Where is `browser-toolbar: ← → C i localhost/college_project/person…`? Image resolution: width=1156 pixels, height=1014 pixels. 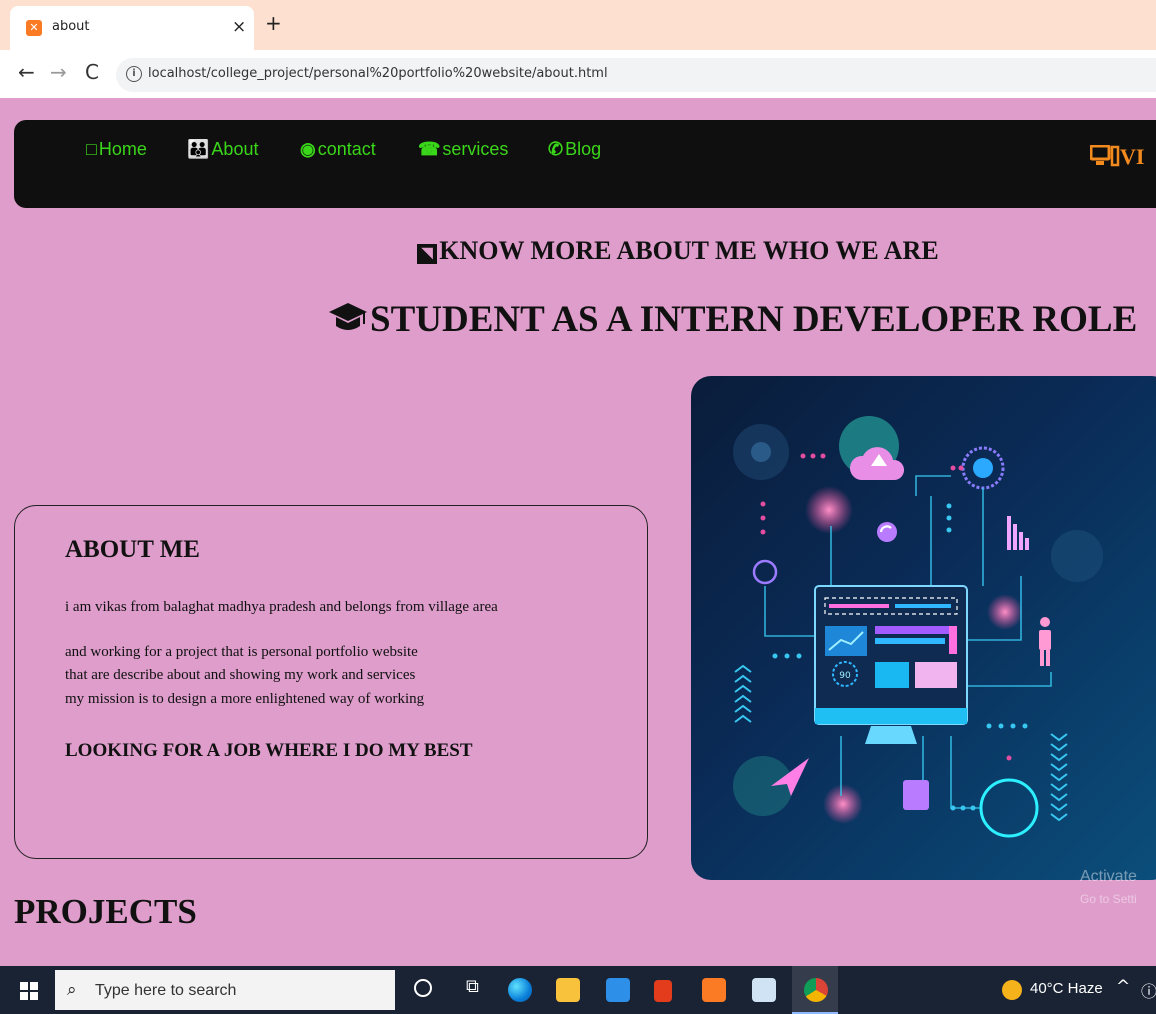 browser-toolbar: ← → C i localhost/college_project/person… is located at coordinates (578, 74).